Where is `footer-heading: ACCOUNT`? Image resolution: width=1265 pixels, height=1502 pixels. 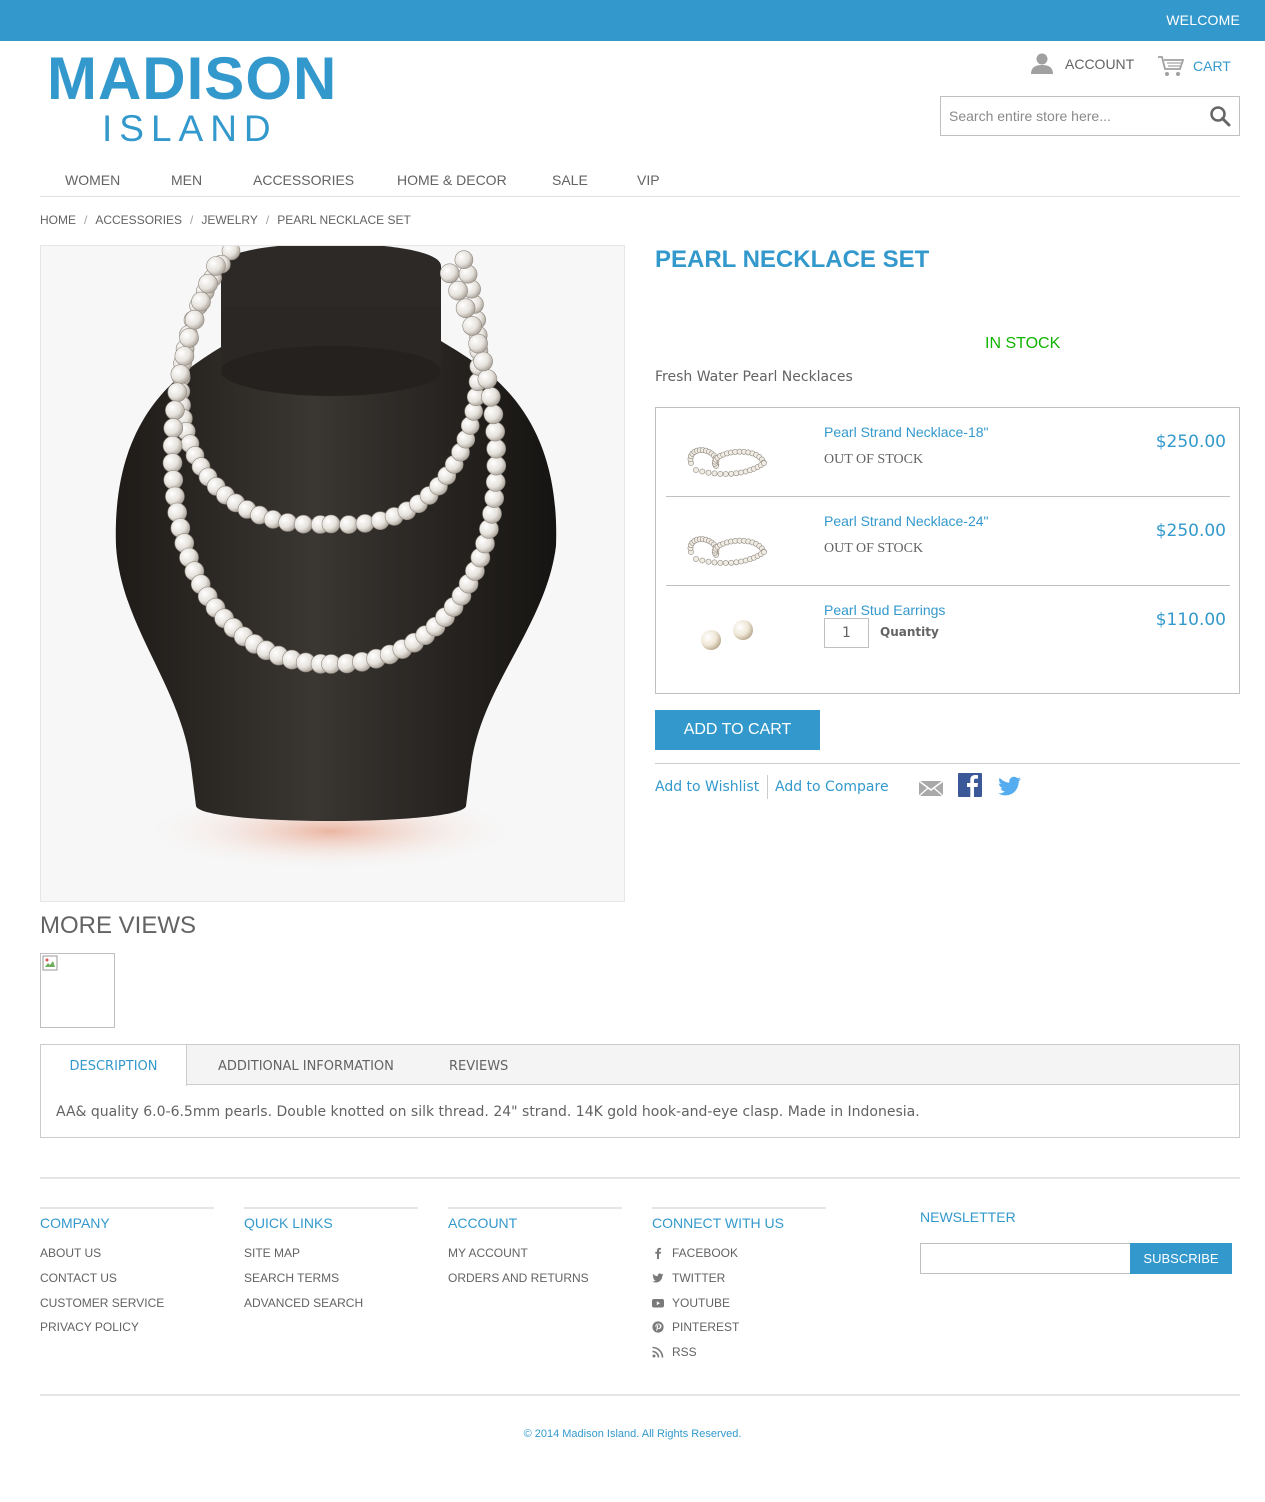 footer-heading: ACCOUNT is located at coordinates (483, 1223).